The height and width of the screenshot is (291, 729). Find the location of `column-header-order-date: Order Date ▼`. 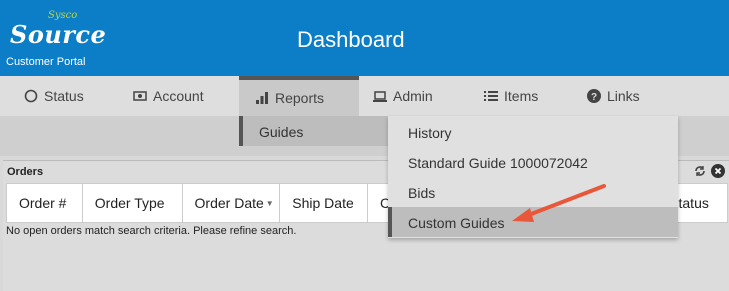

column-header-order-date: Order Date ▼ is located at coordinates (232, 203).